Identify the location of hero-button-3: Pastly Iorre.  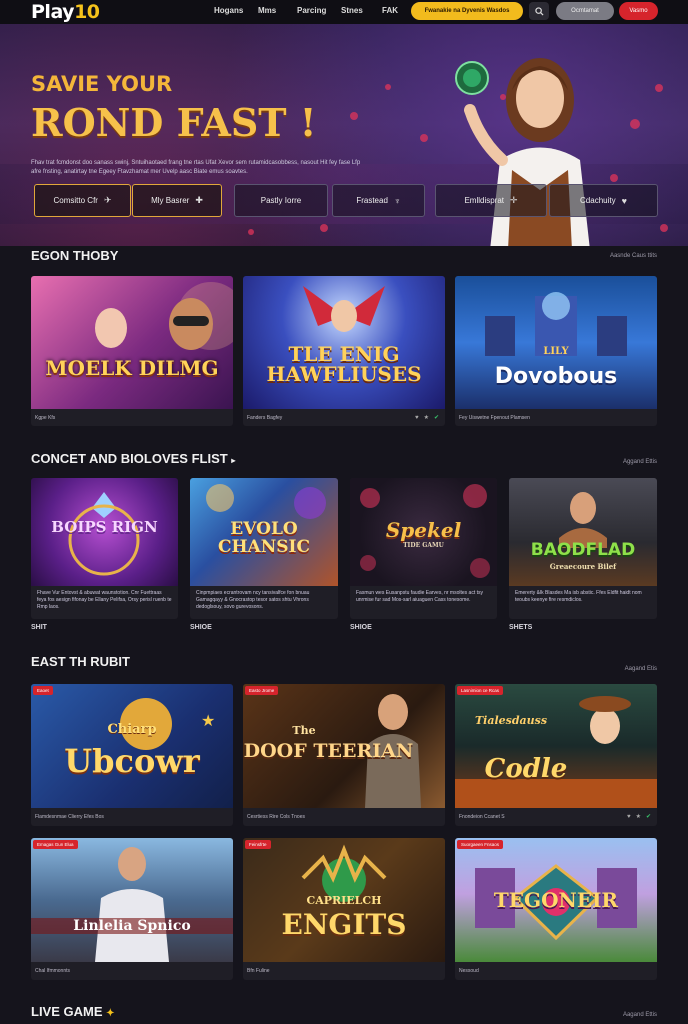
(281, 200).